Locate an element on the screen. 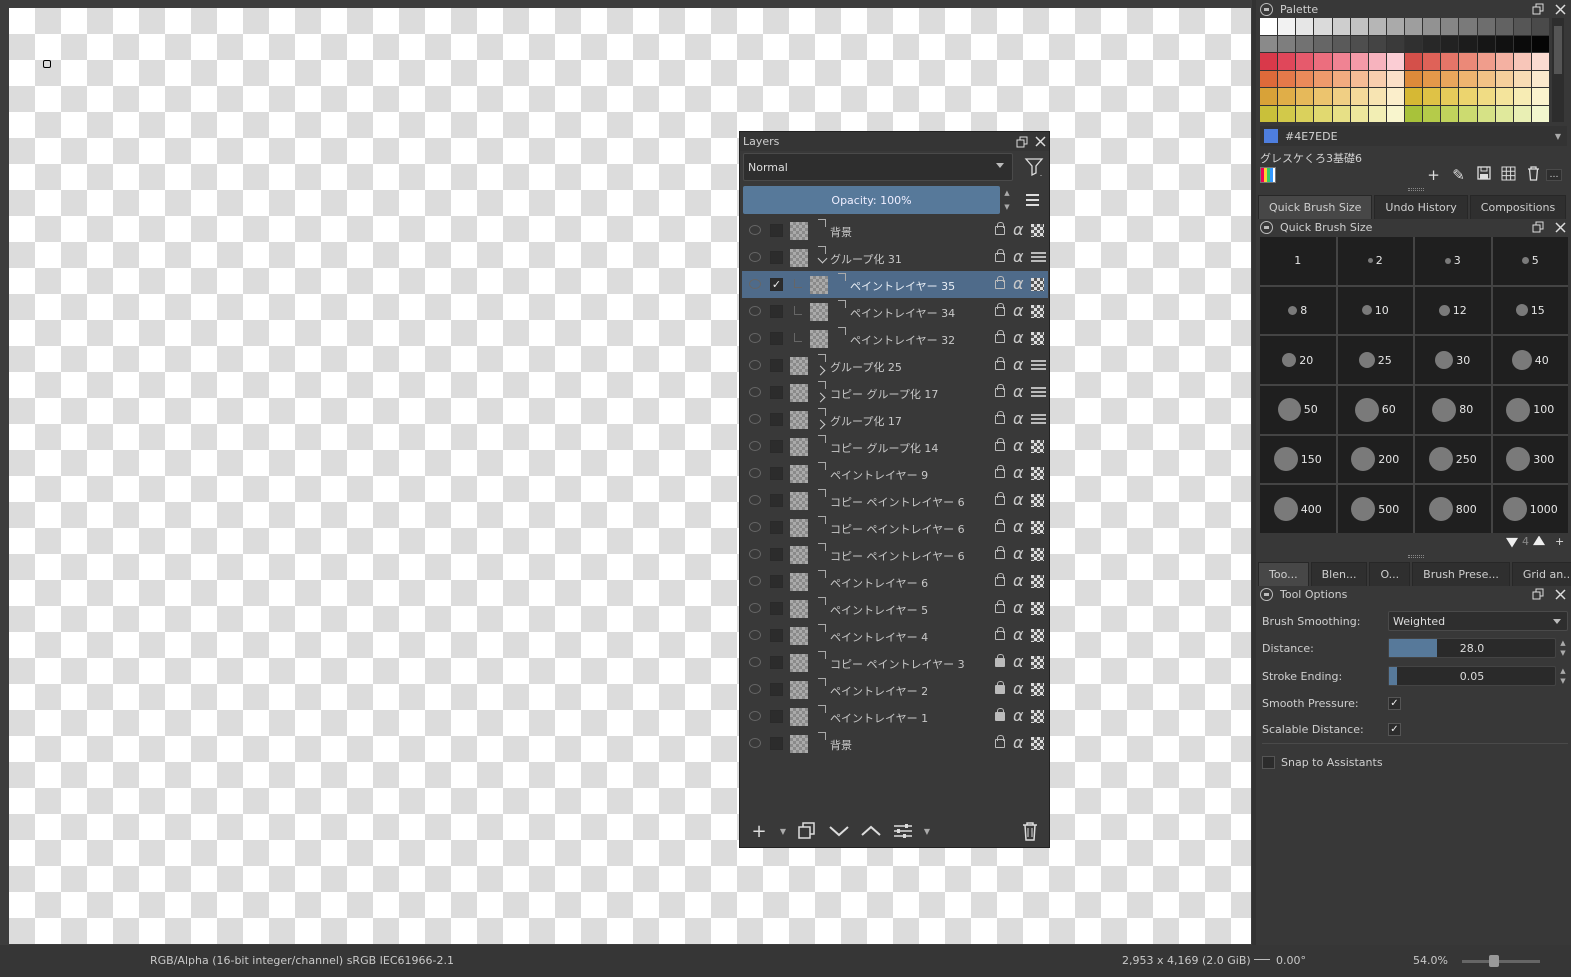 This screenshot has height=977, width=1571. layer-row: コピー グループ化 17 α is located at coordinates (895, 392).